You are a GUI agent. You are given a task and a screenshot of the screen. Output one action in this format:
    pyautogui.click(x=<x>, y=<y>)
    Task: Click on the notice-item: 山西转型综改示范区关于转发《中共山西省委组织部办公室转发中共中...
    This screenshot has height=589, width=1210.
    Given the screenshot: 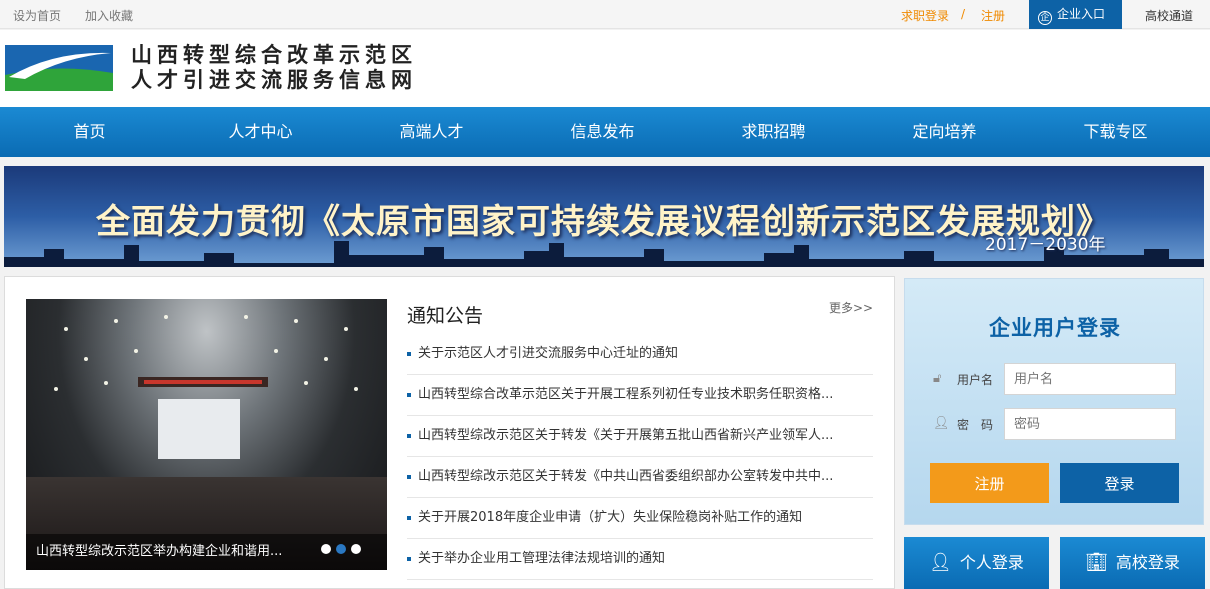 What is the action you would take?
    pyautogui.click(x=640, y=477)
    